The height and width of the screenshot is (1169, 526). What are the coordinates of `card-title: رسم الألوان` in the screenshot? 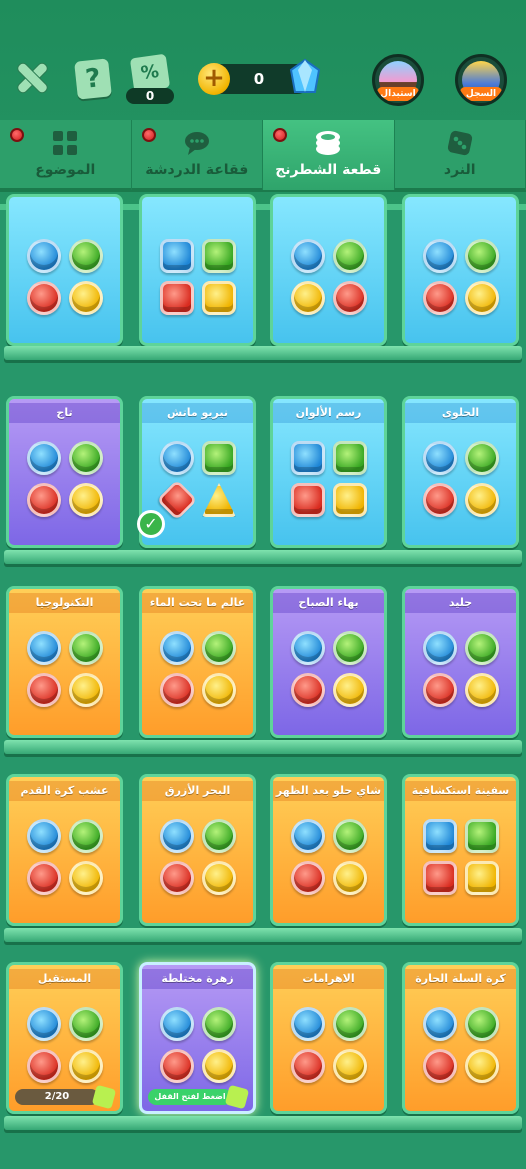 It's located at (328, 413).